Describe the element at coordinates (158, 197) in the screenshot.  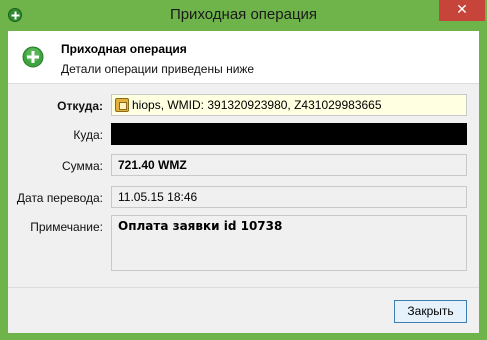
I see `date-value: 11.05.15 18:46` at that location.